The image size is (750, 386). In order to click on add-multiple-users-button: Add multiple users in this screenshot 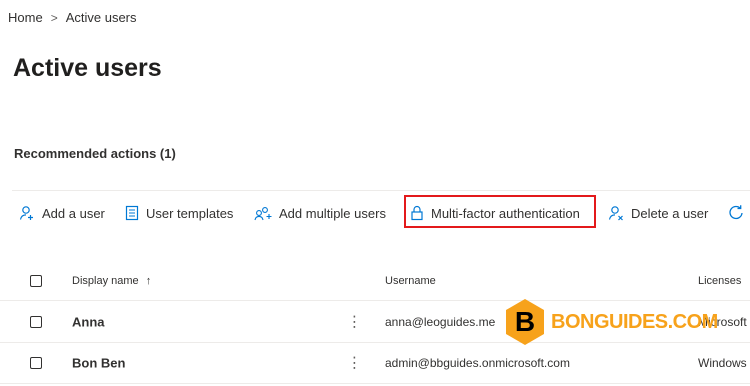, I will do `click(320, 213)`.